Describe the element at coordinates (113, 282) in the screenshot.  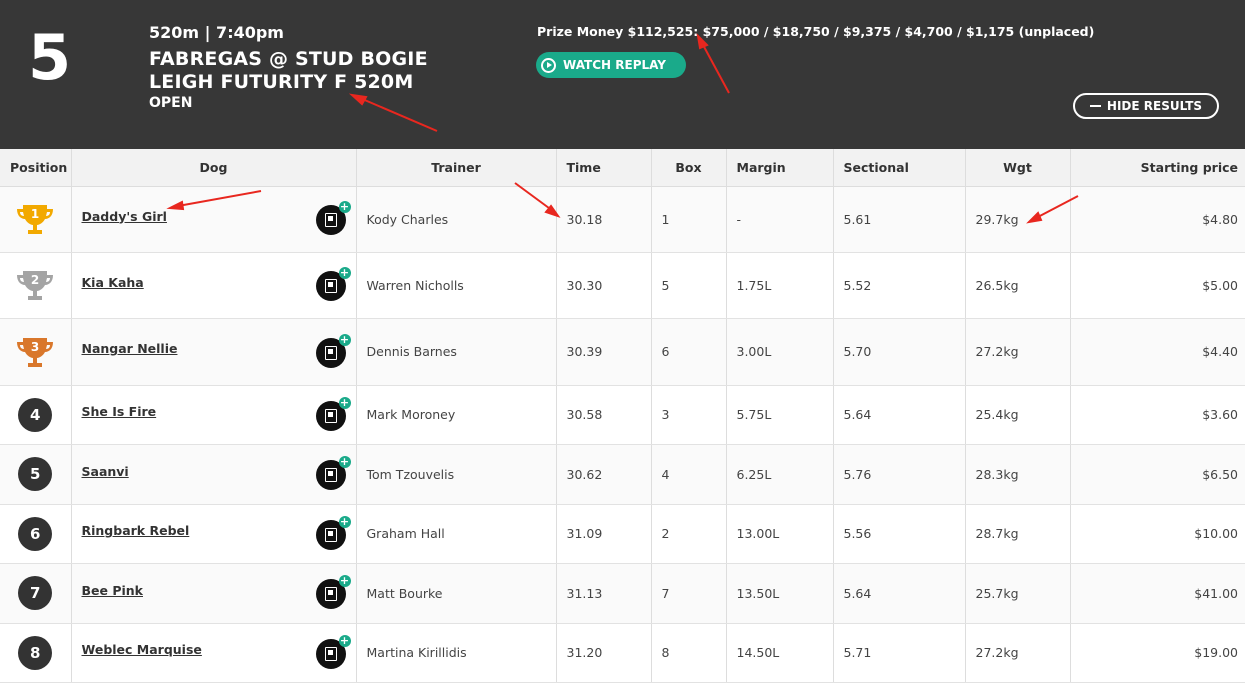
I see `dog-name-link: Kia Kaha` at that location.